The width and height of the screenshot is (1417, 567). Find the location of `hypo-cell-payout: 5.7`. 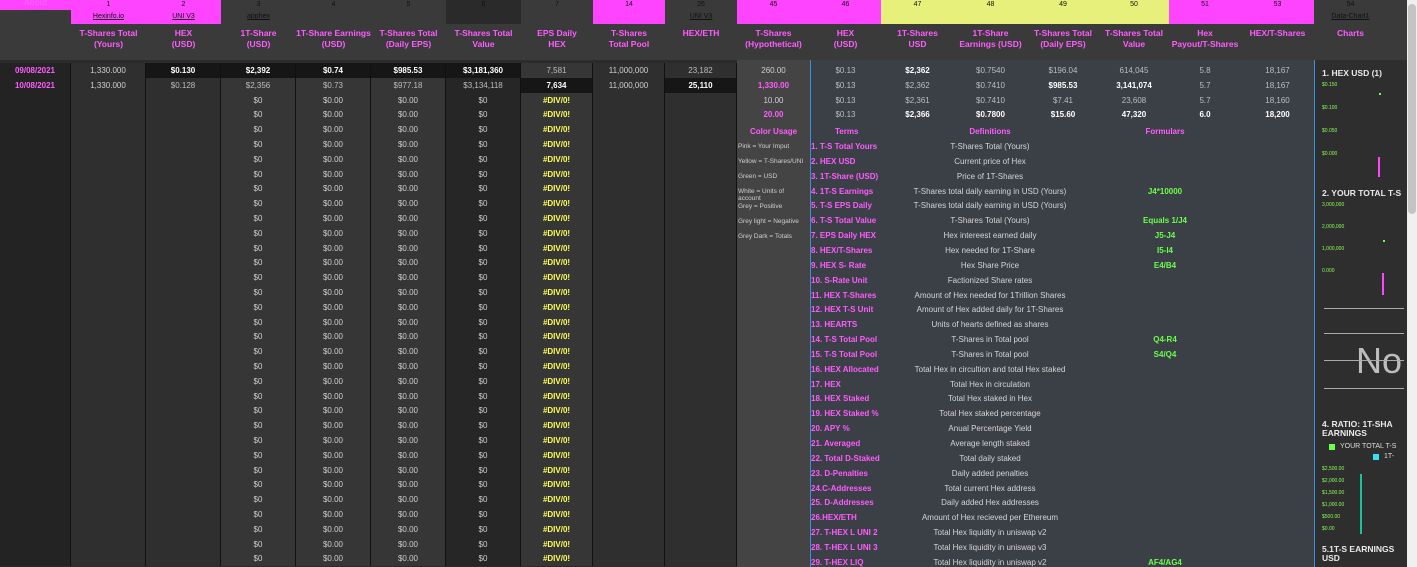

hypo-cell-payout: 5.7 is located at coordinates (1205, 85).